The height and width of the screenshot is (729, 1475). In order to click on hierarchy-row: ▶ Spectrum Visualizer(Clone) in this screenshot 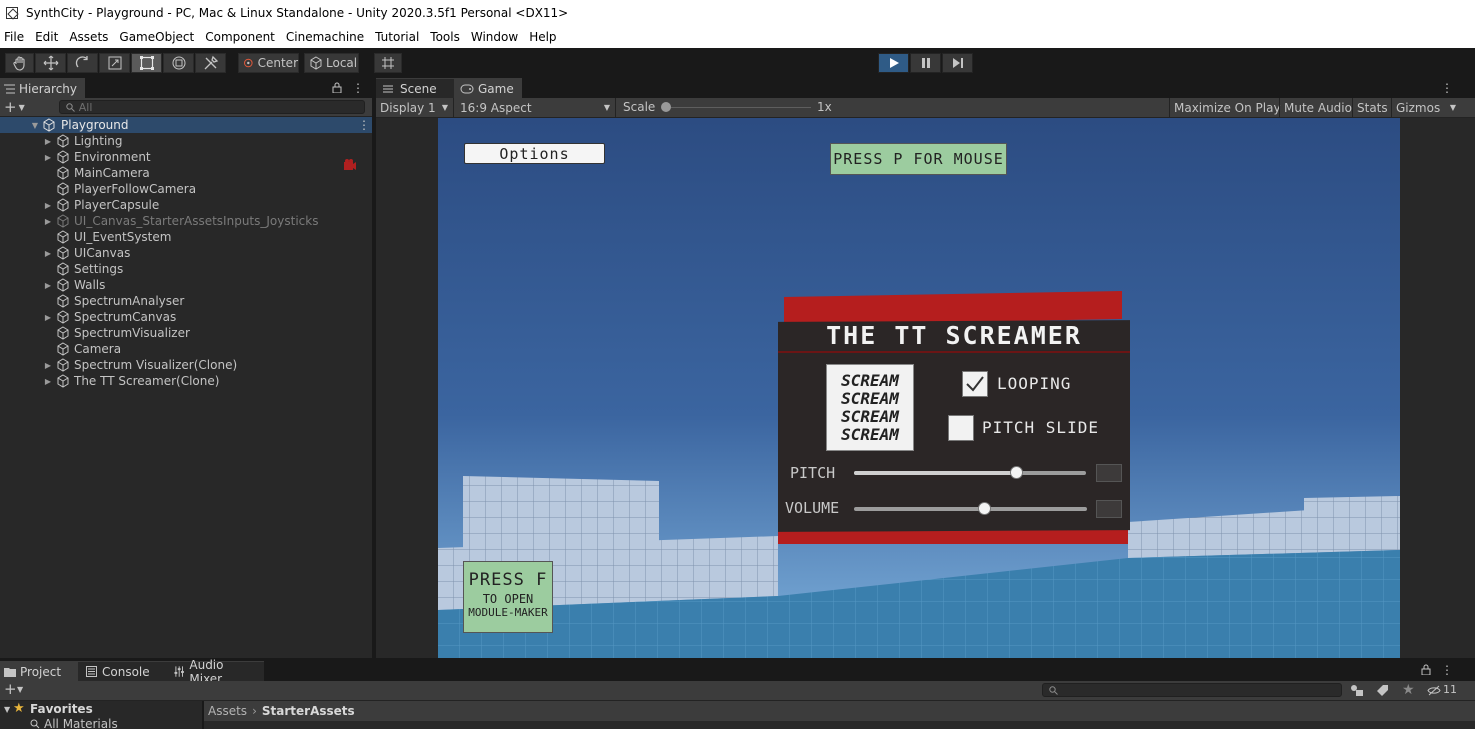, I will do `click(186, 365)`.